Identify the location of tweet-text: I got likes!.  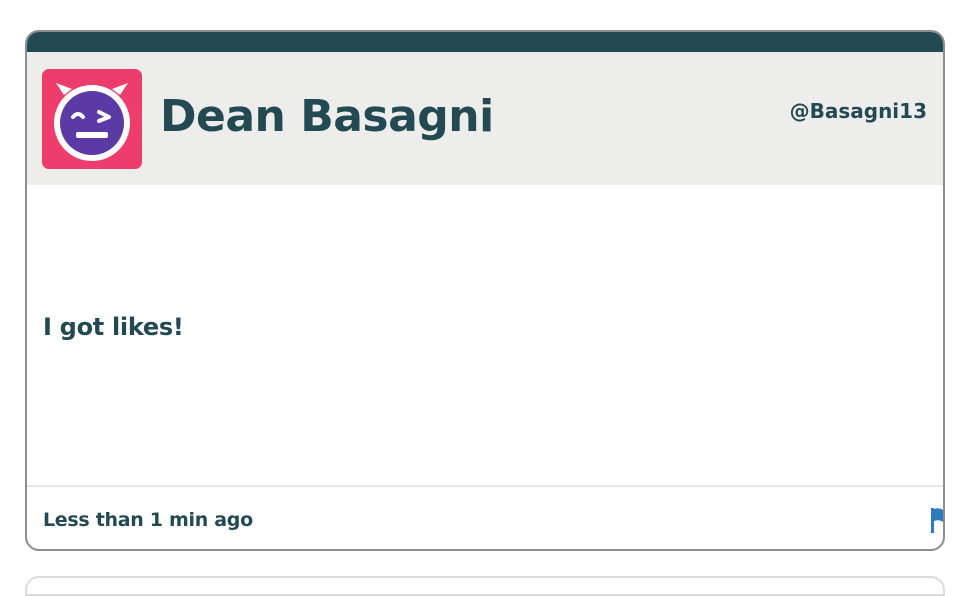
(113, 327).